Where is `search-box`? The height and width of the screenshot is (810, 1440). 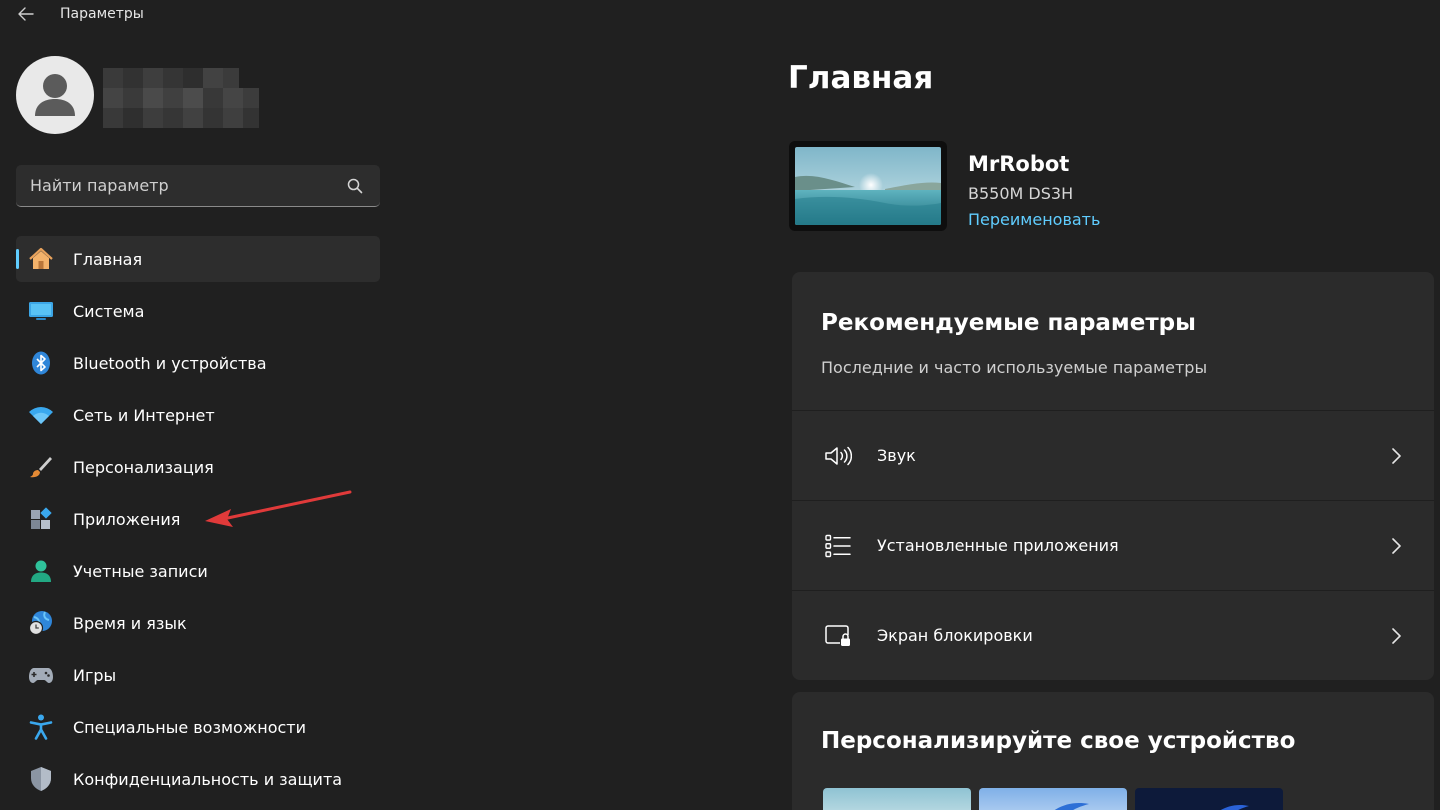 search-box is located at coordinates (198, 186).